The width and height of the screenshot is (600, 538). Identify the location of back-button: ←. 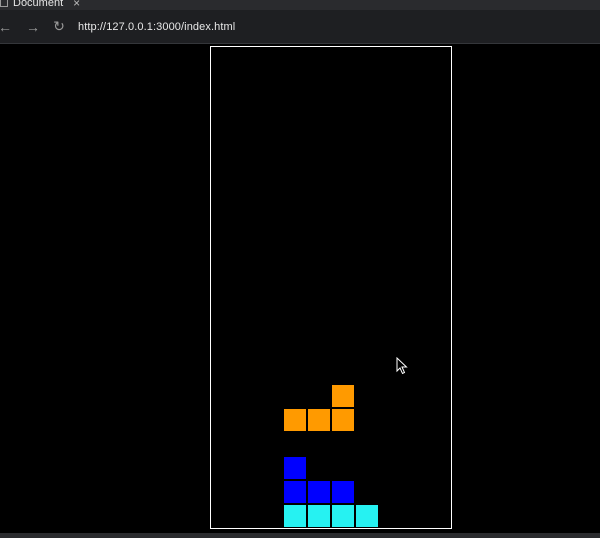
(8, 27).